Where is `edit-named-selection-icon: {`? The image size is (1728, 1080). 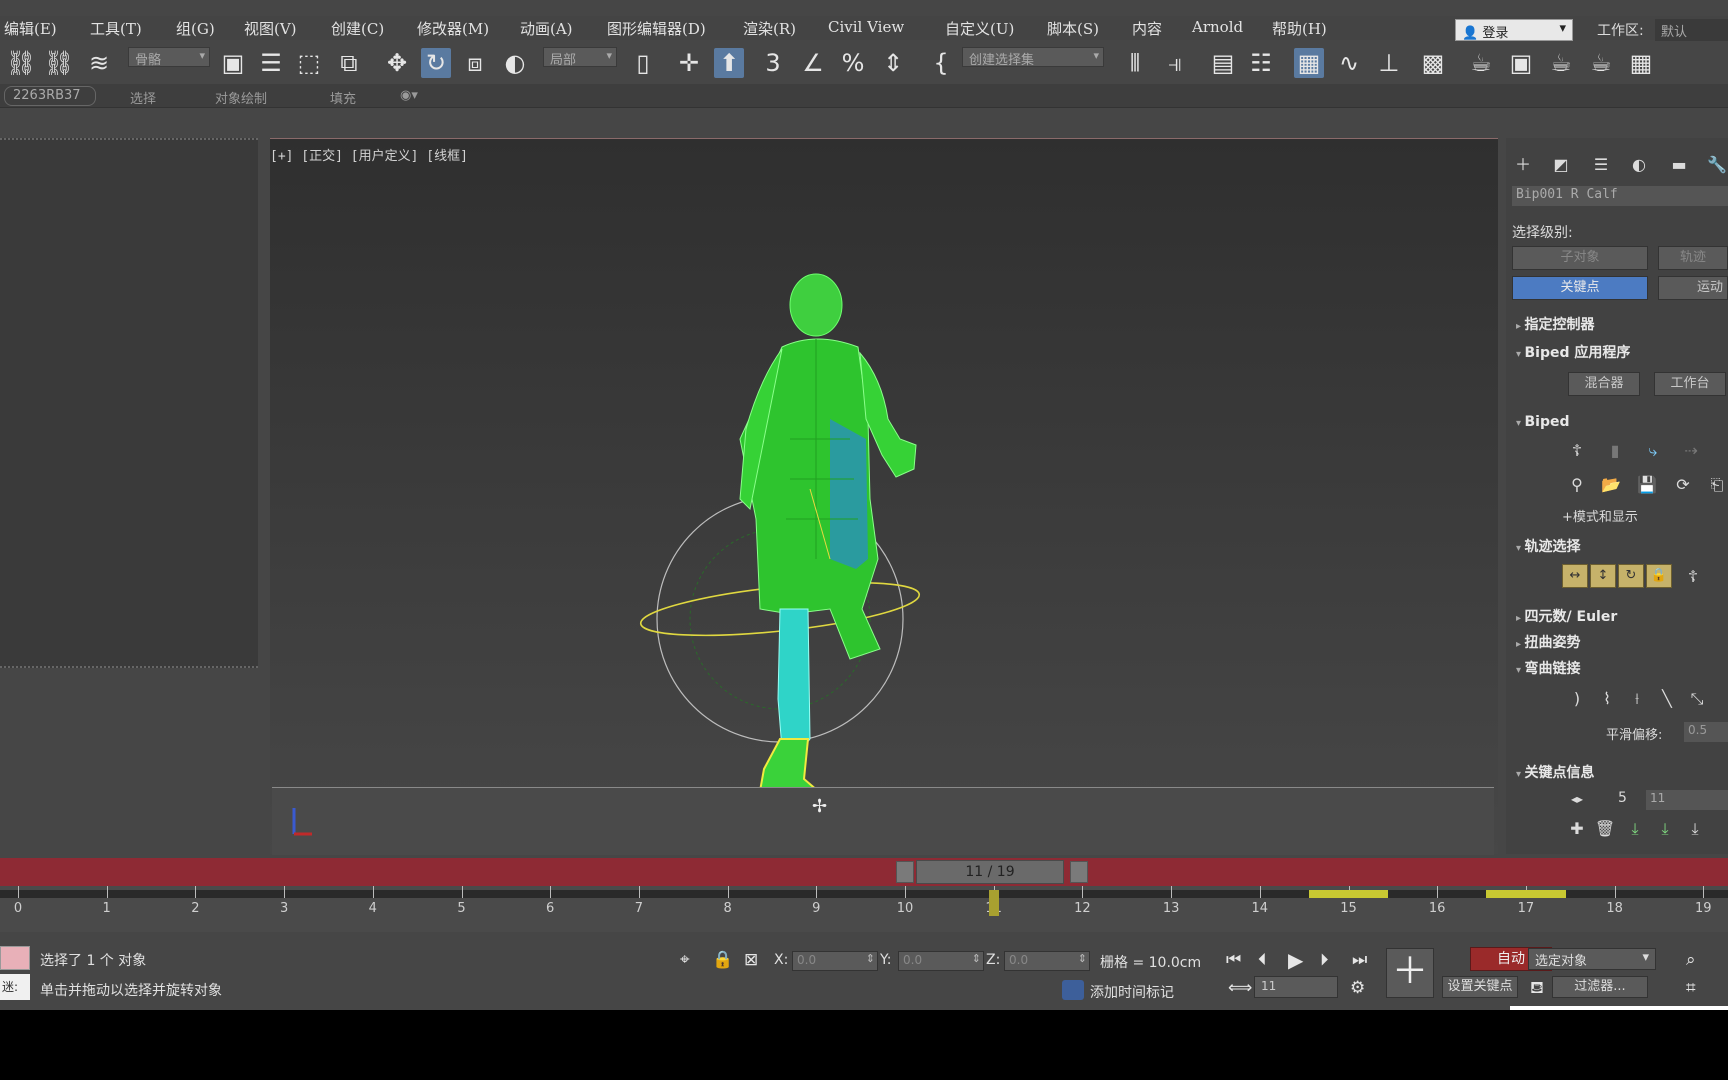 edit-named-selection-icon: { is located at coordinates (941, 63).